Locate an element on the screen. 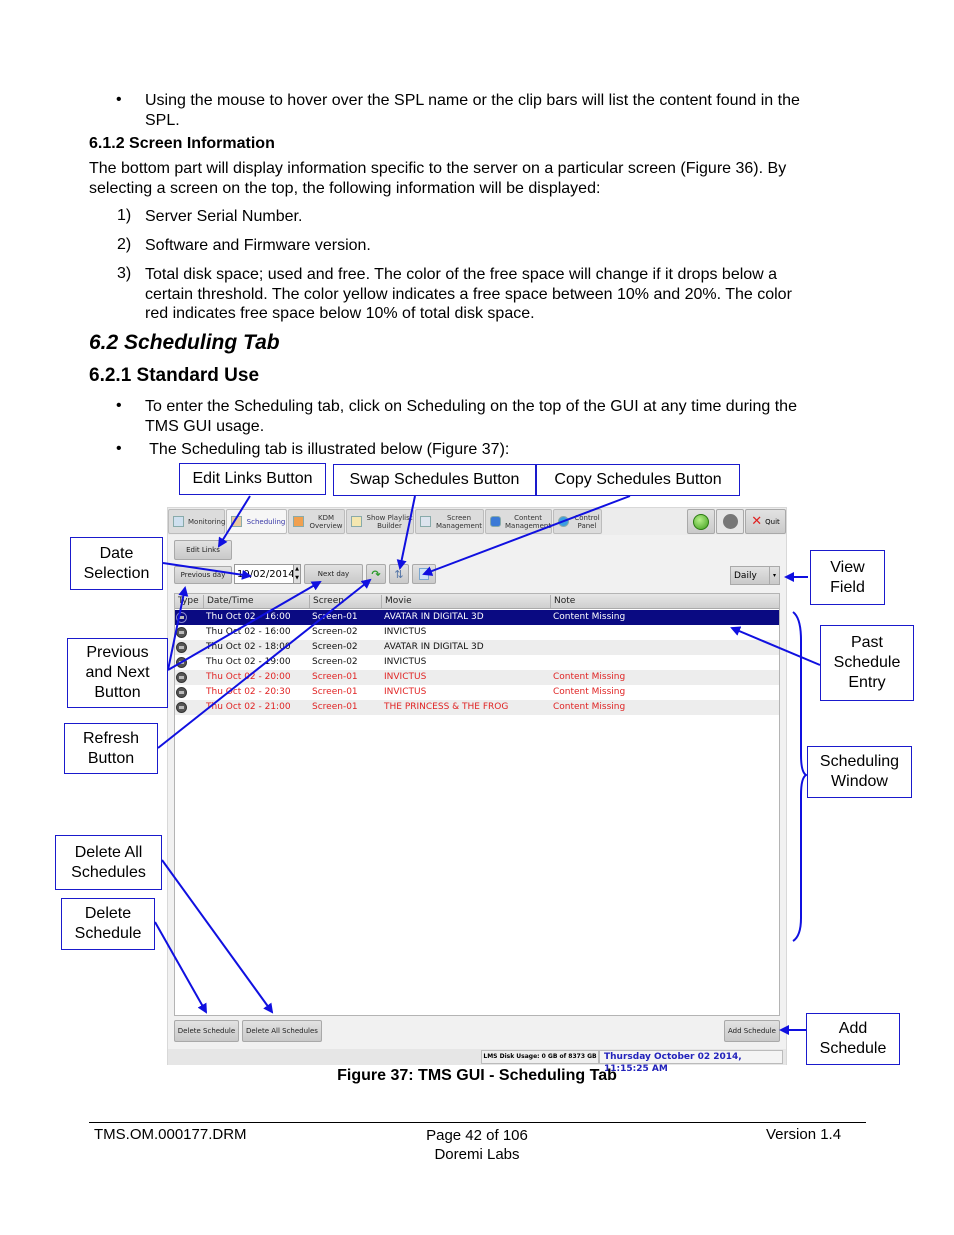 The image size is (954, 1235). tab-content-management: Content Management is located at coordinates (518, 521).